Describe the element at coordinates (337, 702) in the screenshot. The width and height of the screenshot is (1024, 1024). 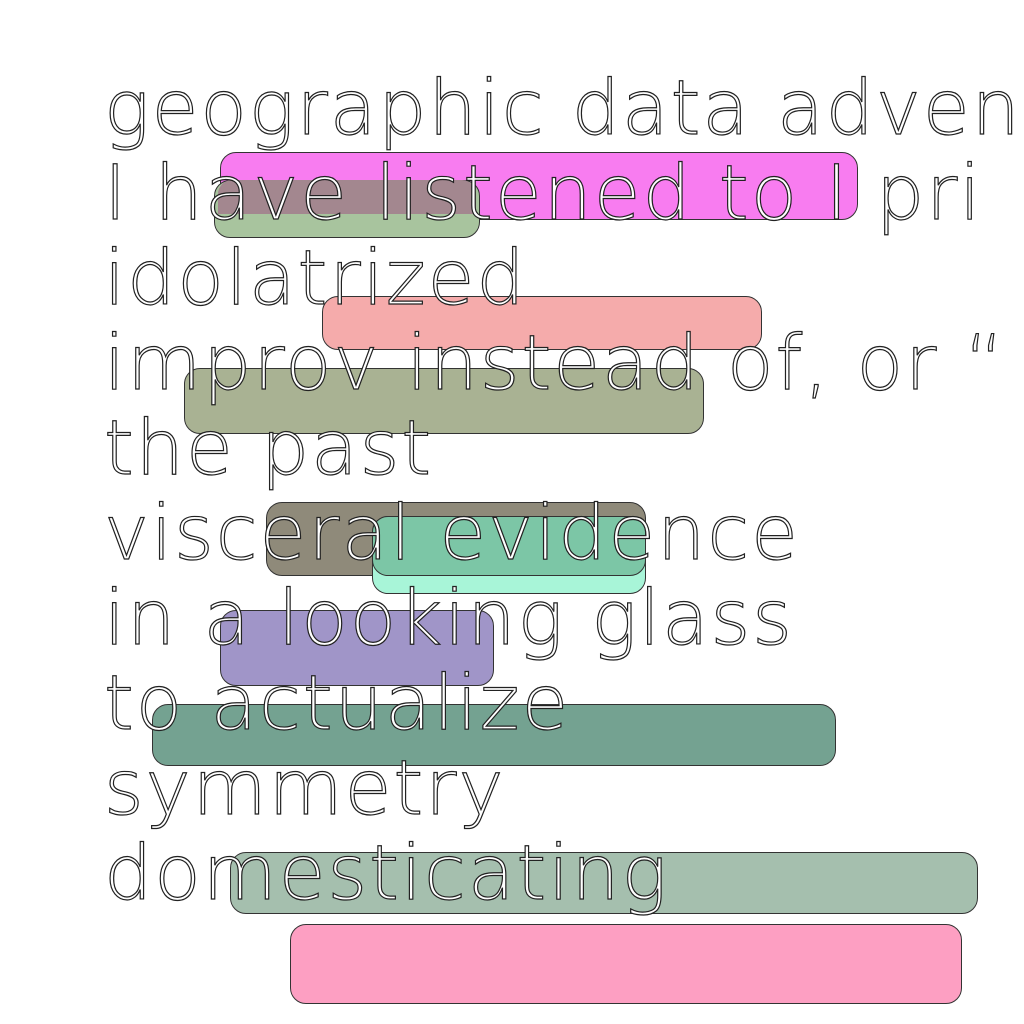
I see `poem-line-8: to actualize` at that location.